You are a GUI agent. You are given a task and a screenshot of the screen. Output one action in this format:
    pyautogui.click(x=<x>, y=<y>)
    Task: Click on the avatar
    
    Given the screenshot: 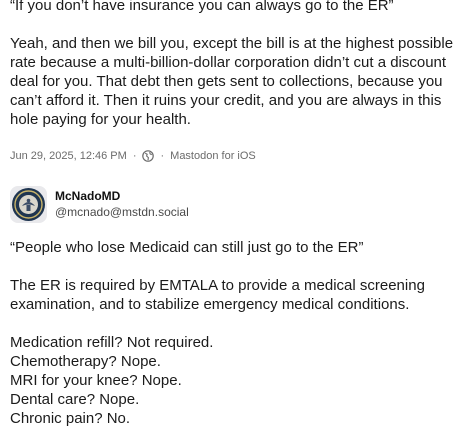 What is the action you would take?
    pyautogui.click(x=28, y=204)
    